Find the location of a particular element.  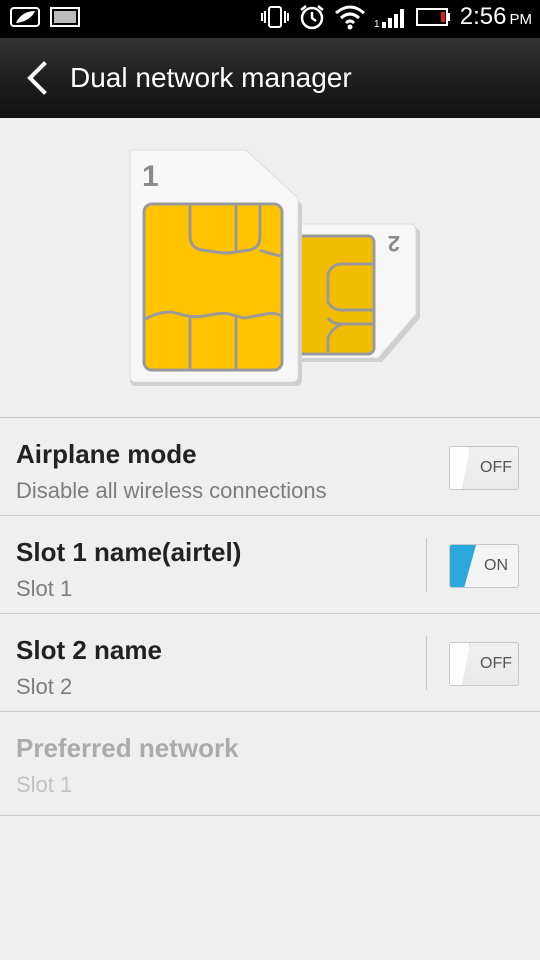

preferred-network-title: Preferred network is located at coordinates (127, 748).